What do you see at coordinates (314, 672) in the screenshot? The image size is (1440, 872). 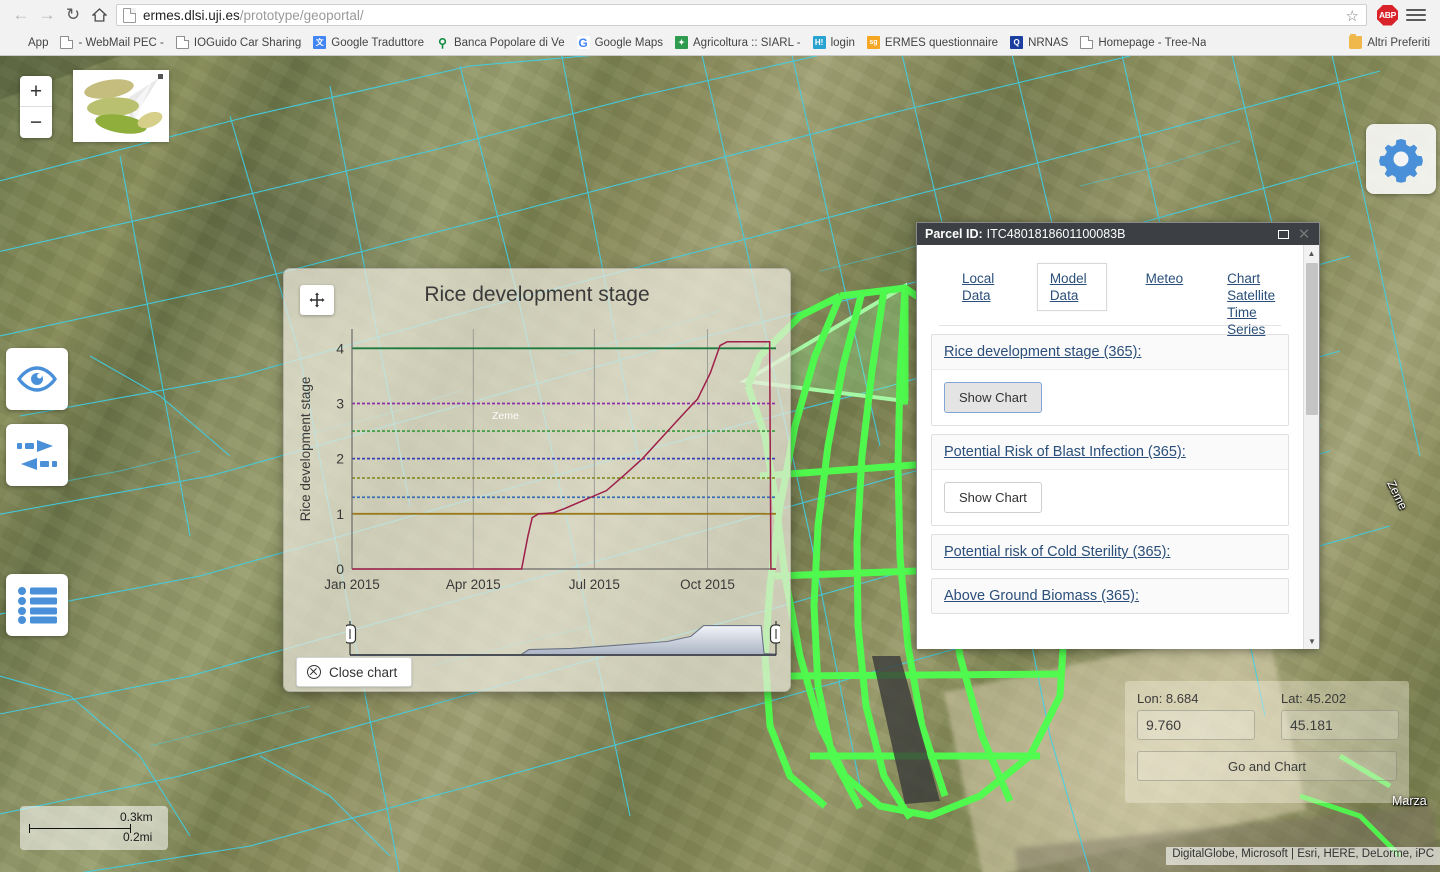 I see `circle-x-icon` at bounding box center [314, 672].